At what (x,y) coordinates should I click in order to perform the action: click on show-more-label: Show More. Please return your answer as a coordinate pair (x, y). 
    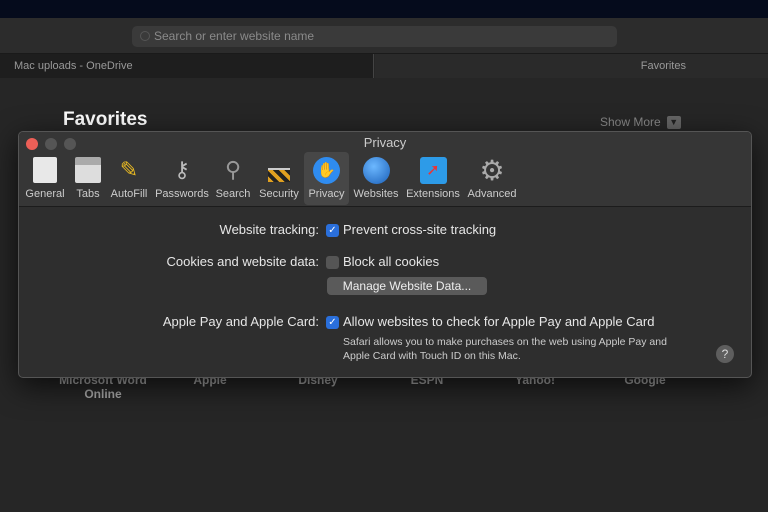
    Looking at the image, I should click on (630, 122).